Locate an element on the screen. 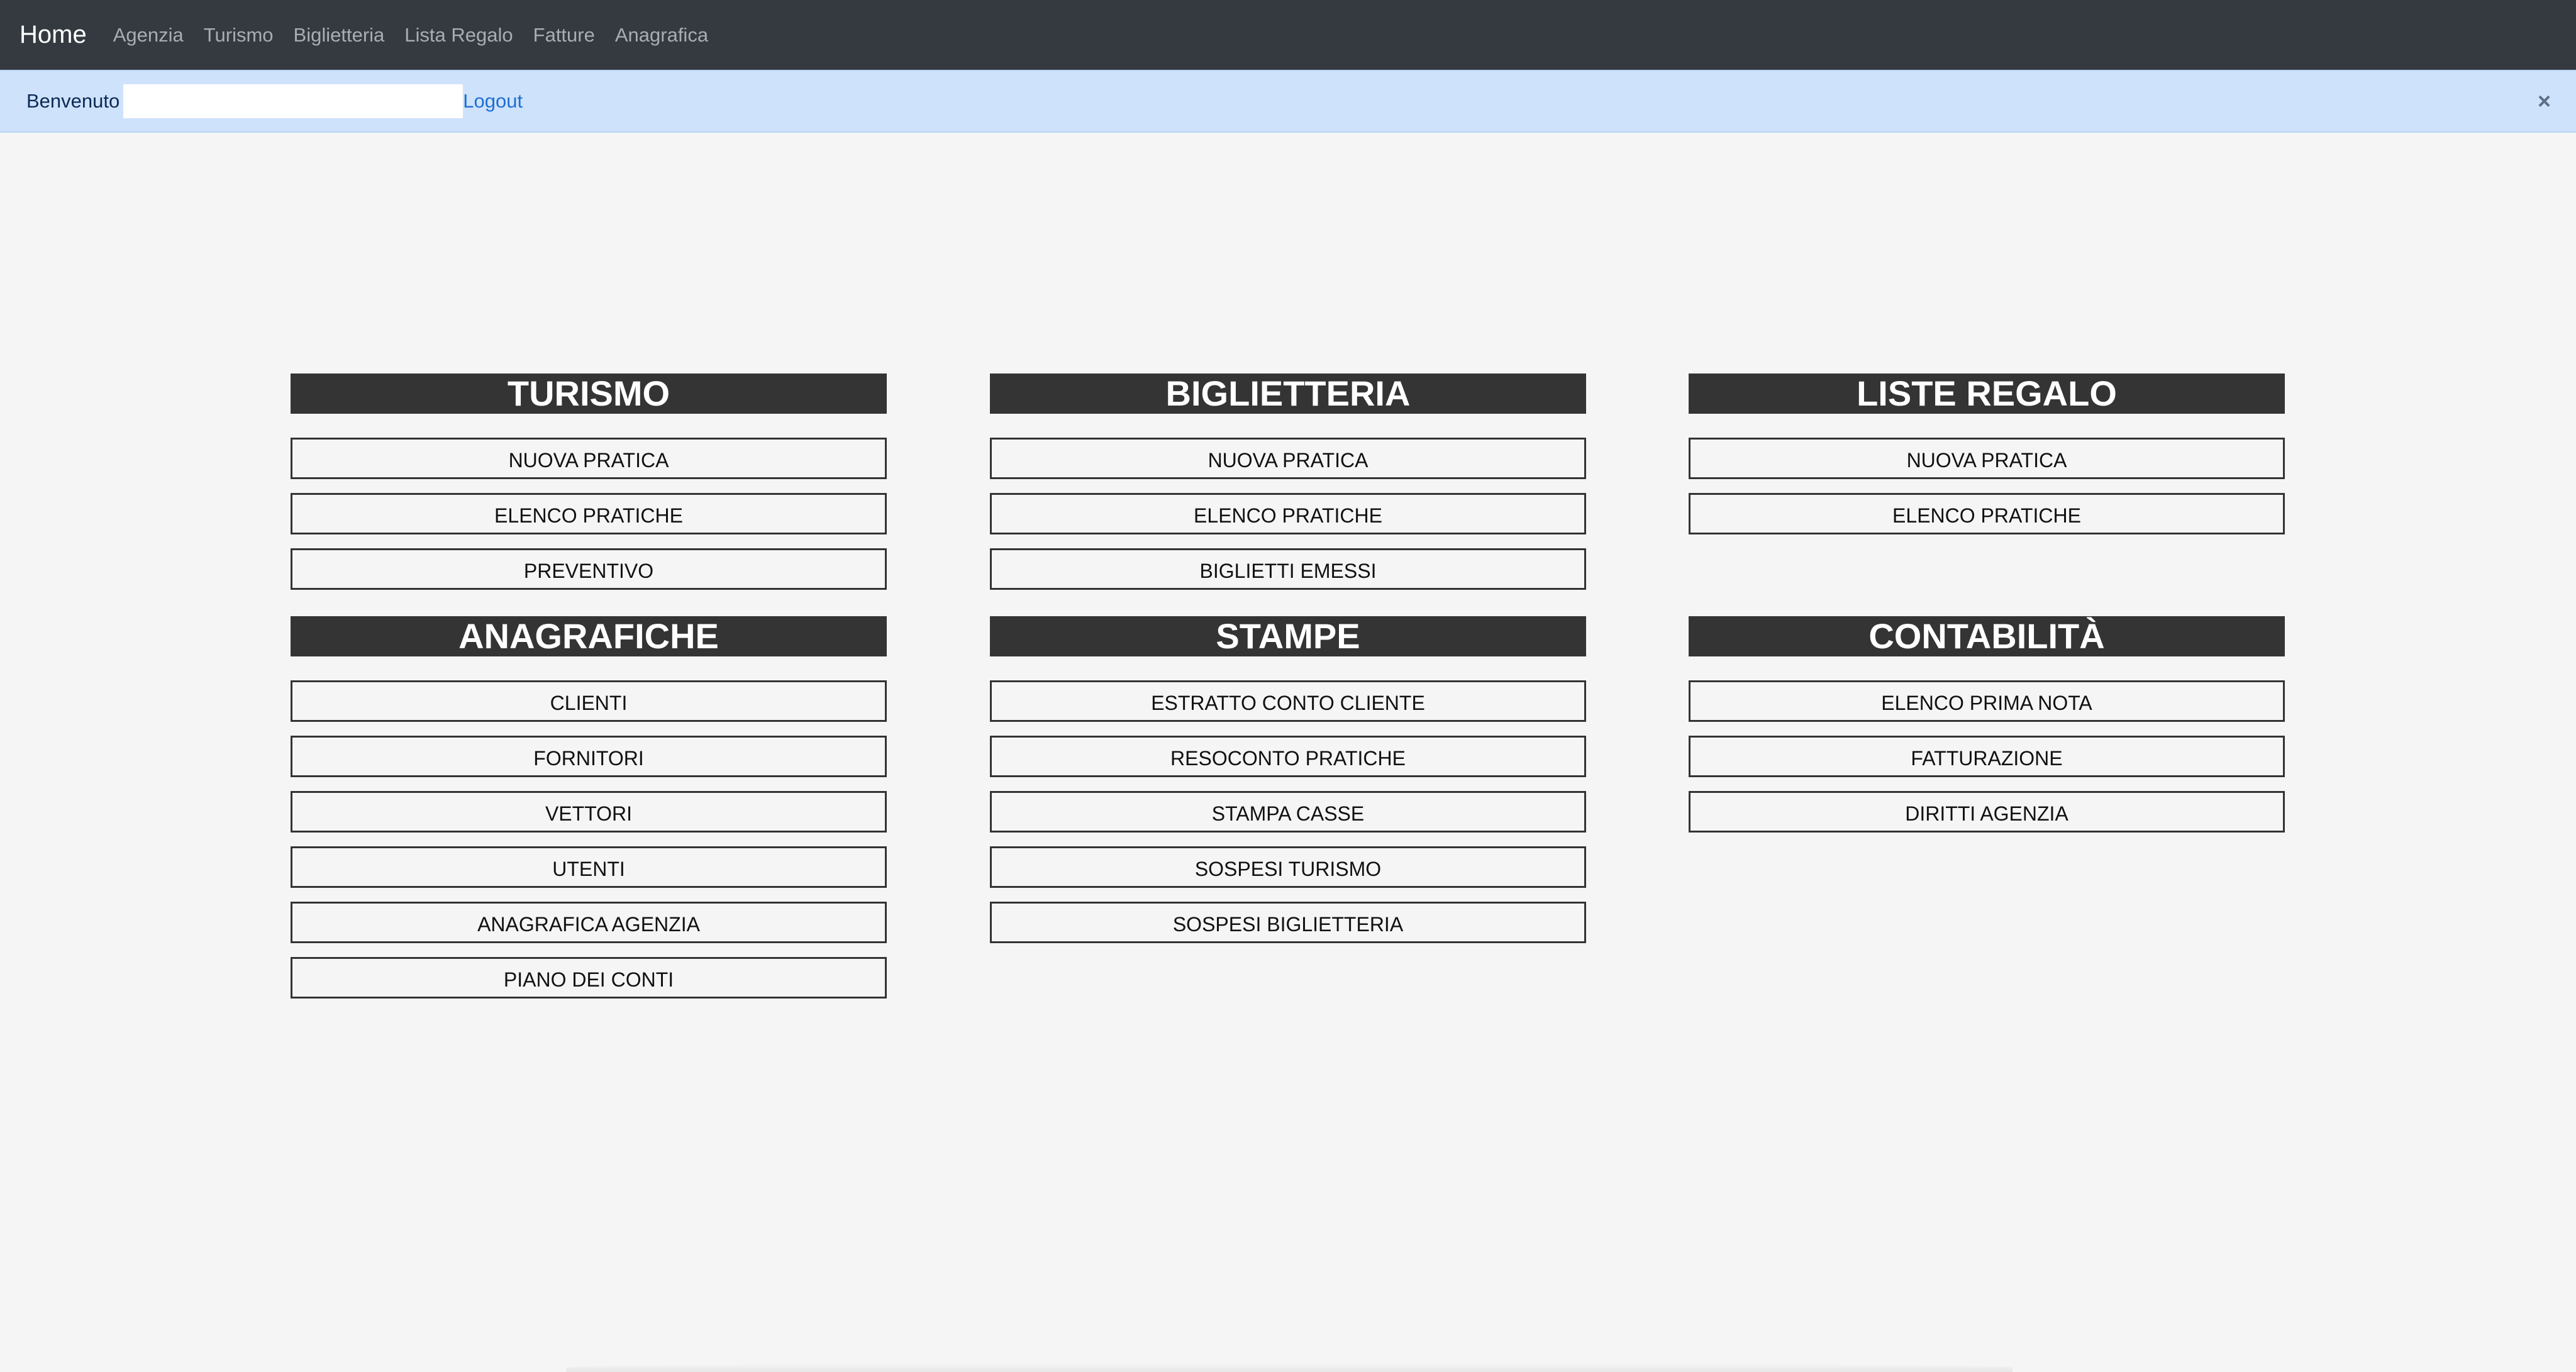 This screenshot has height=1372, width=2576. welcome-label: Benvenuto is located at coordinates (73, 101).